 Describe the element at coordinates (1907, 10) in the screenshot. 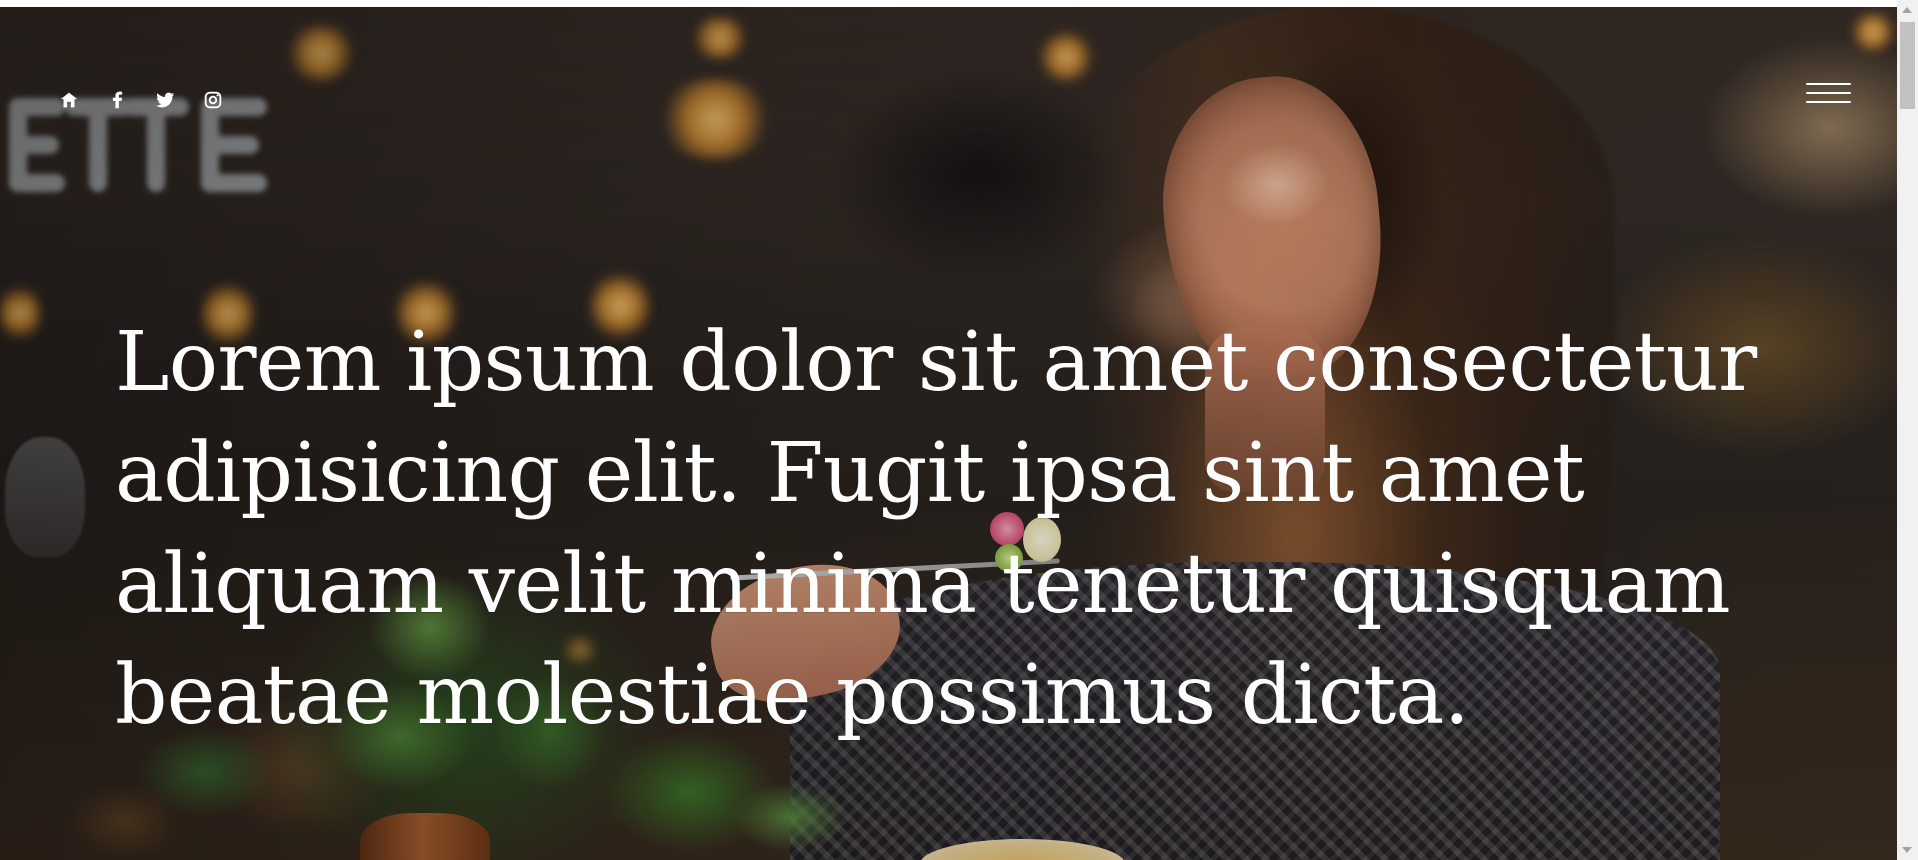

I see `scroll-up-icon` at that location.